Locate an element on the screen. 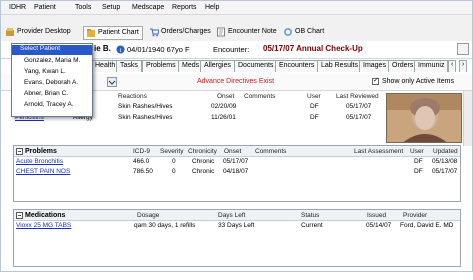  col-last-assessment: Last Assessment is located at coordinates (379, 151).